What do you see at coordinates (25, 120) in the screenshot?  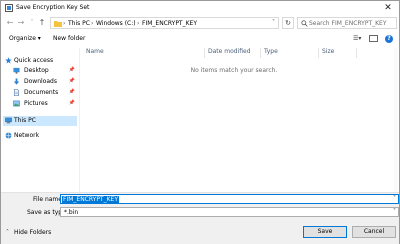 I see `nav-item-label: This PC` at bounding box center [25, 120].